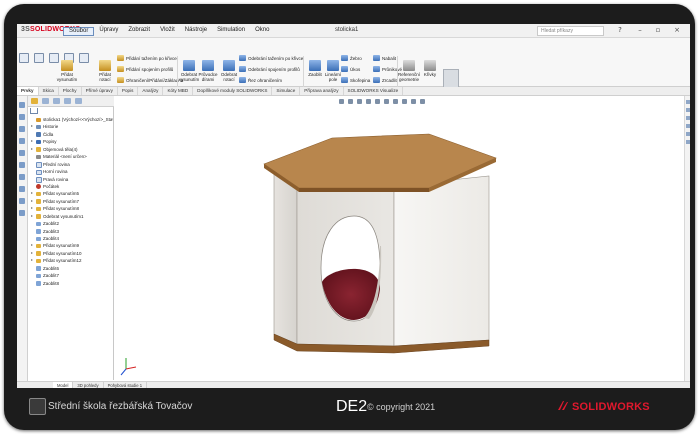 The image size is (699, 434). I want to click on tab-7: Doplňkové moduly SOLIDWORKS, so click(233, 91).